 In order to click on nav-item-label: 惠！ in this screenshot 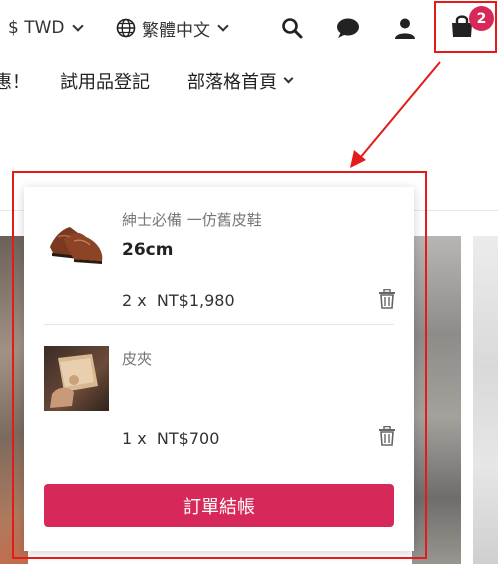, I will do `click(15, 82)`.